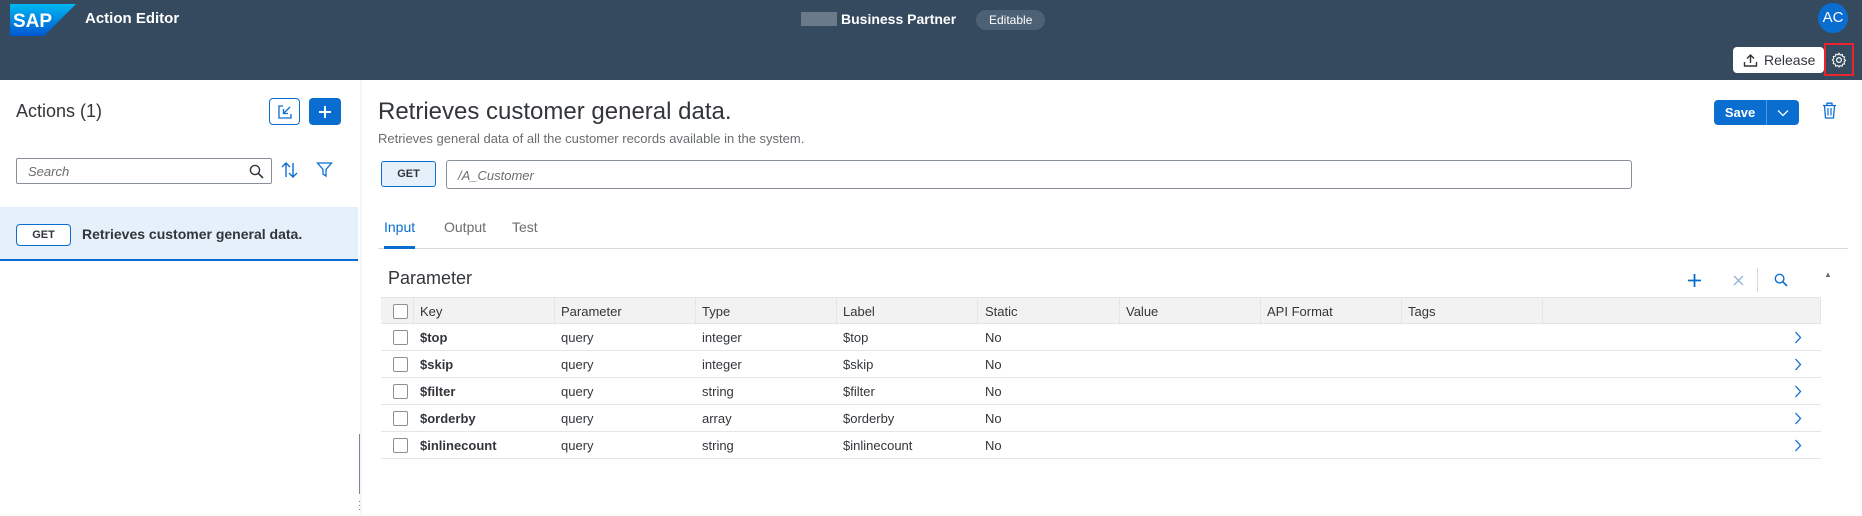 This screenshot has width=1862, height=516. I want to click on select-all-checkbox, so click(400, 311).